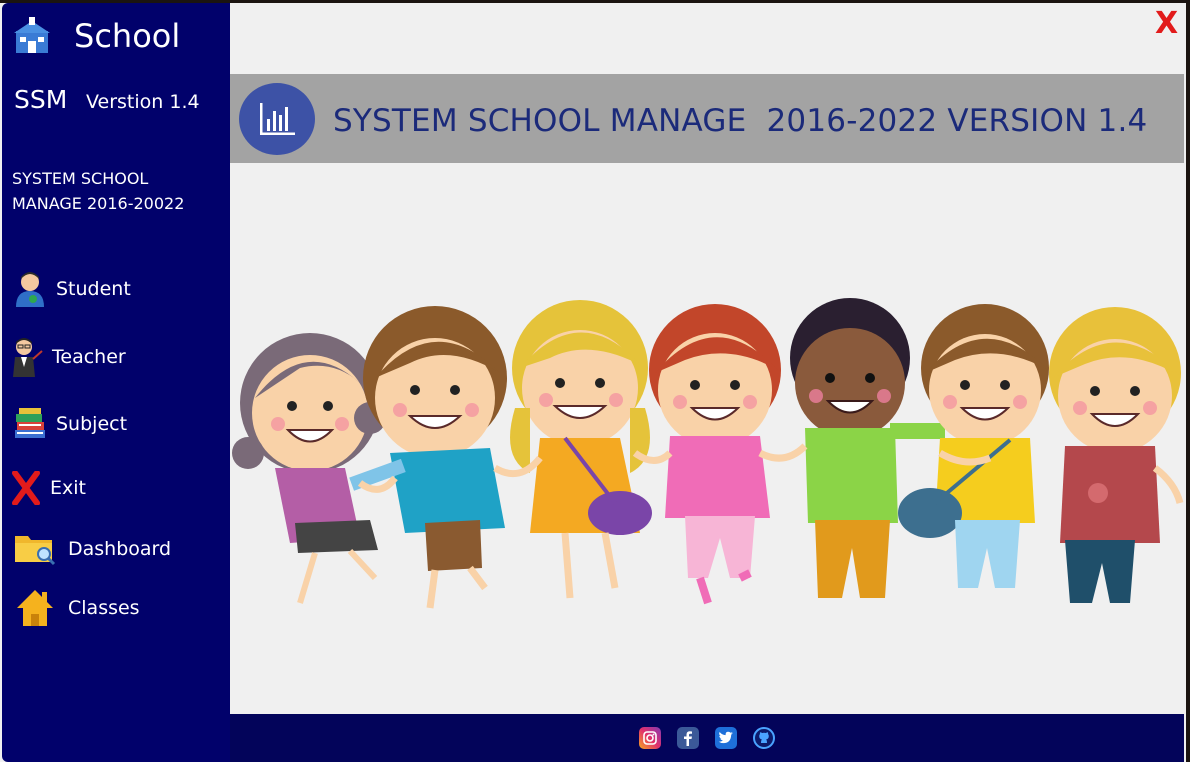  I want to click on nav-subject: Subject, so click(68, 424).